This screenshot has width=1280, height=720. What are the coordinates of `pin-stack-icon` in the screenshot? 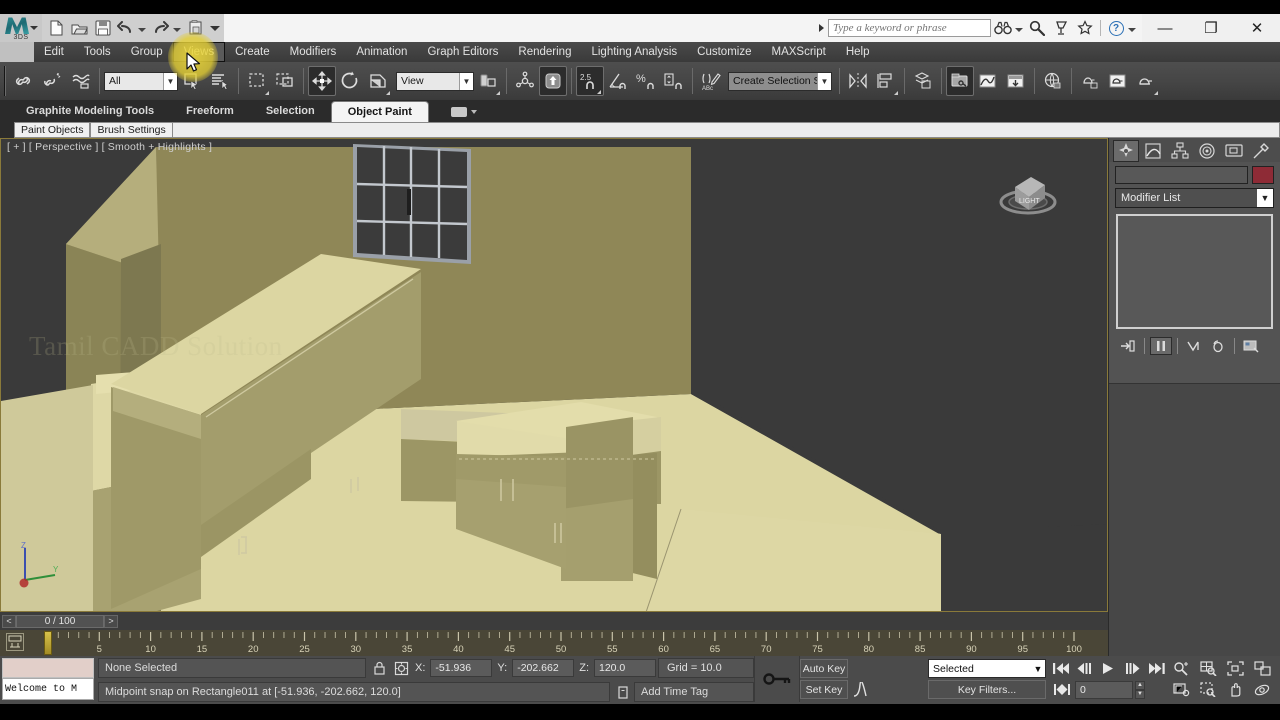 It's located at (1128, 346).